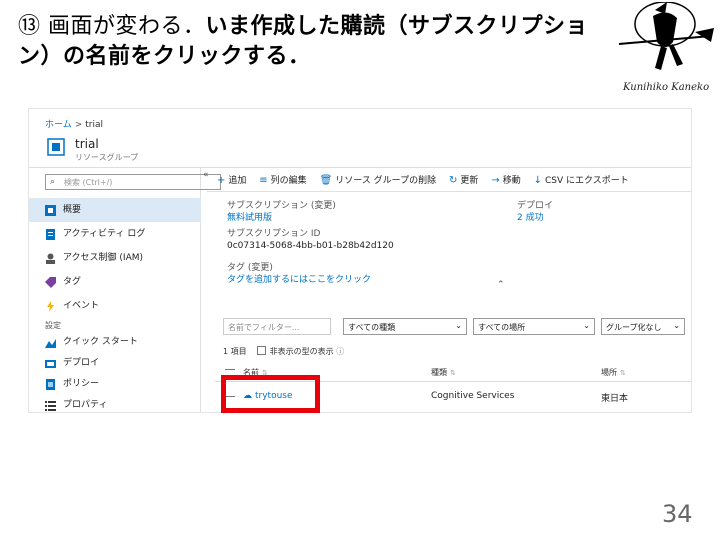 The height and width of the screenshot is (540, 720). What do you see at coordinates (537, 180) in the screenshot?
I see `download-icon: ↓` at bounding box center [537, 180].